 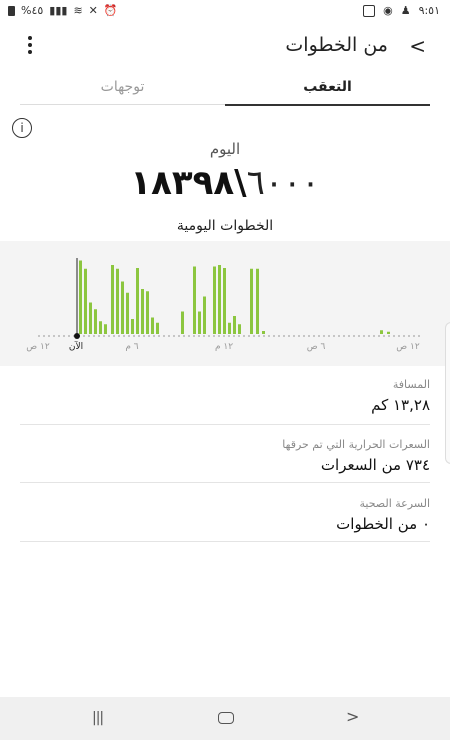 What do you see at coordinates (58, 10) in the screenshot?
I see `signal-icon: ▮▮▮` at bounding box center [58, 10].